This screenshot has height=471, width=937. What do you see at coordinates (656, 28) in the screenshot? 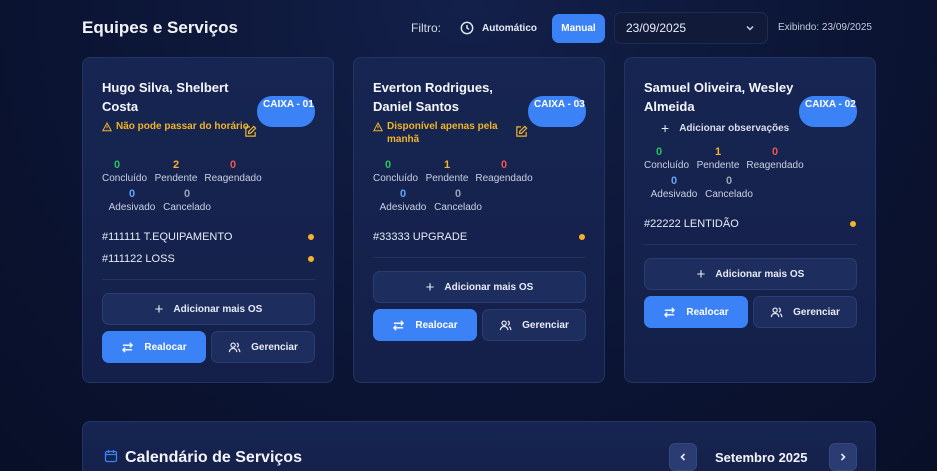
I see `date-select-value: 23/09/2025` at bounding box center [656, 28].